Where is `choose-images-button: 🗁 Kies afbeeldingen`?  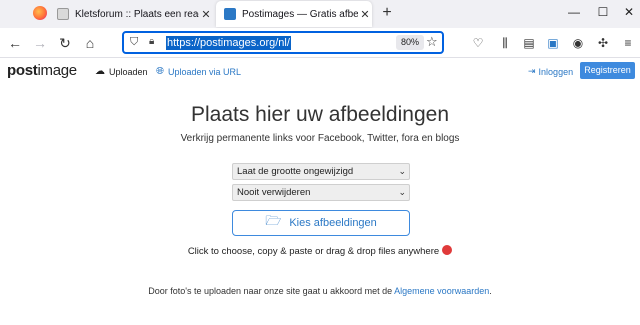 choose-images-button: 🗁 Kies afbeeldingen is located at coordinates (321, 223).